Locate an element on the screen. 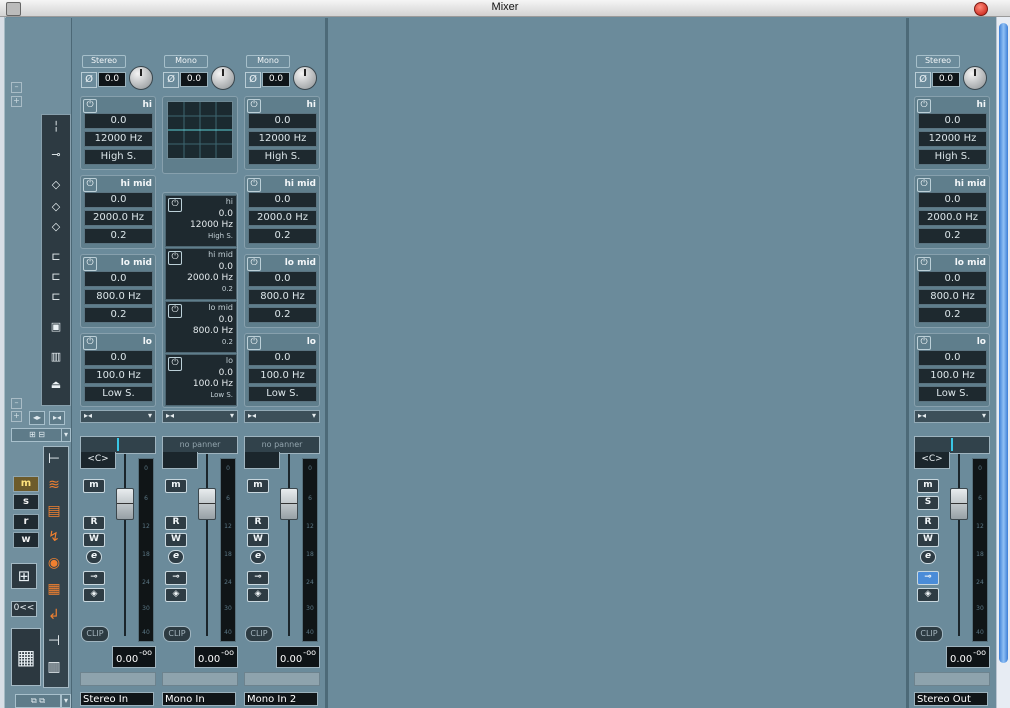 The width and height of the screenshot is (1010, 708). link-left-icon: ◂▸ is located at coordinates (37, 418).